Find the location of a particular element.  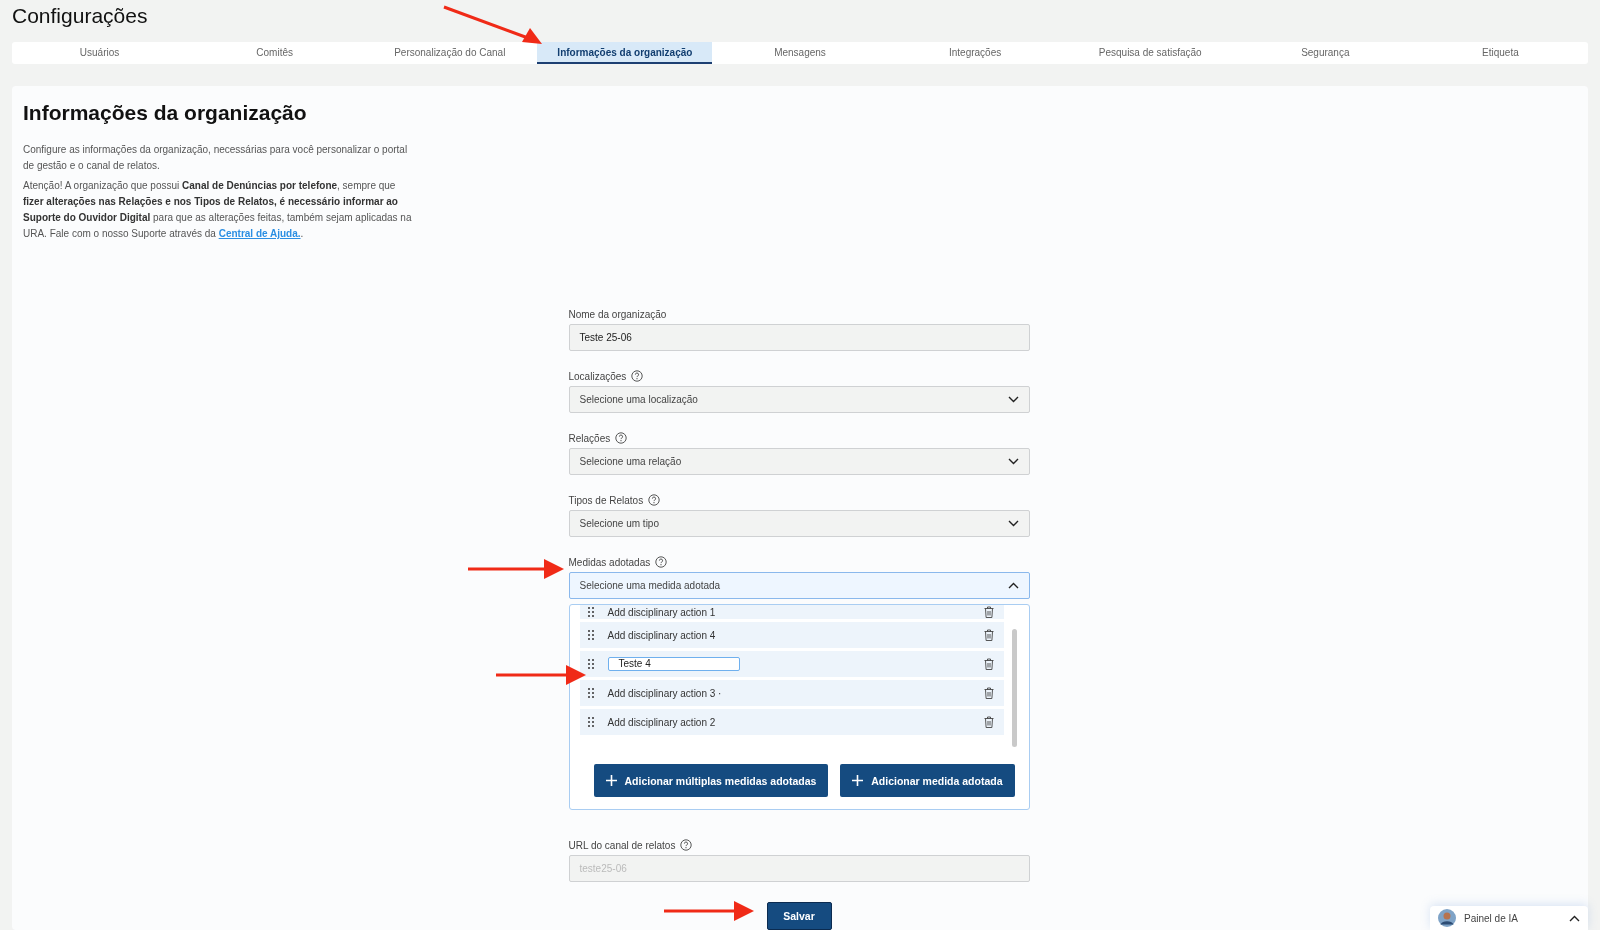

section-title: Informações da organização is located at coordinates (165, 113).